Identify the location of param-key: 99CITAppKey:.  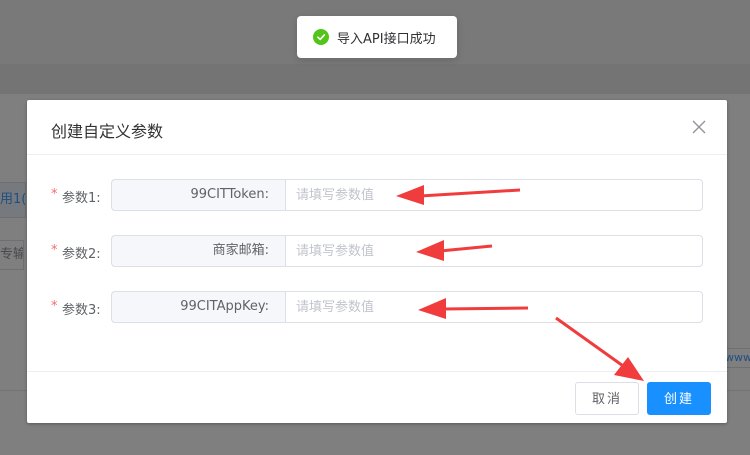
(198, 307).